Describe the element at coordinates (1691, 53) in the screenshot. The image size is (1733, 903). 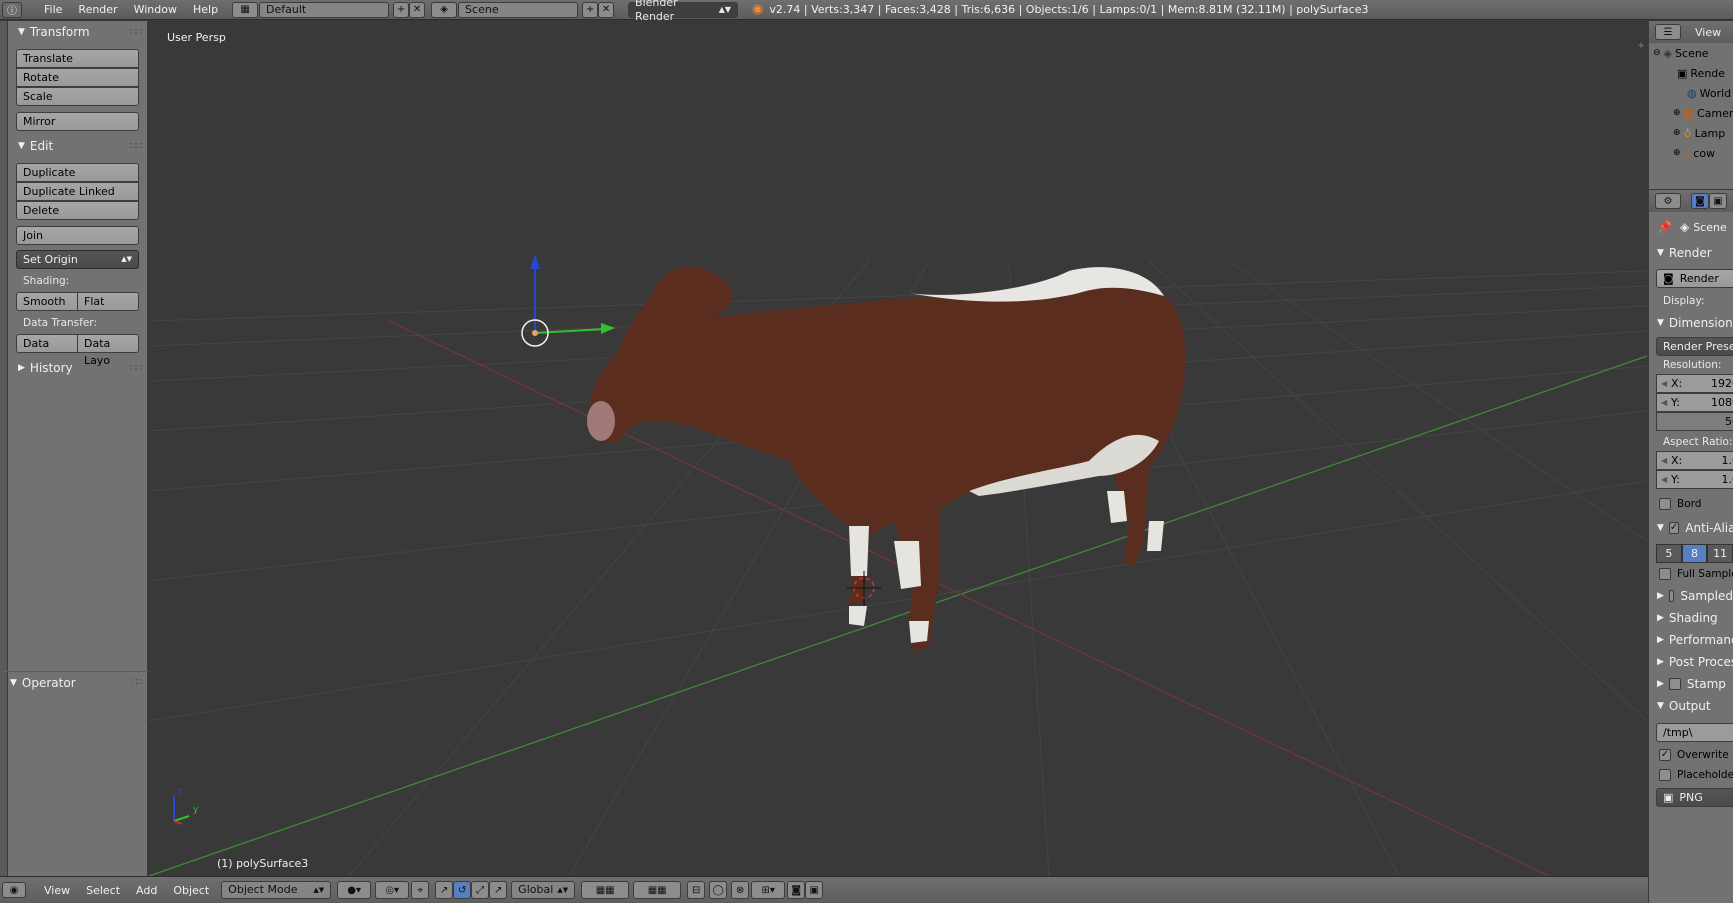
I see `outliner-item-scene: ⊖ ◈ Scene` at that location.